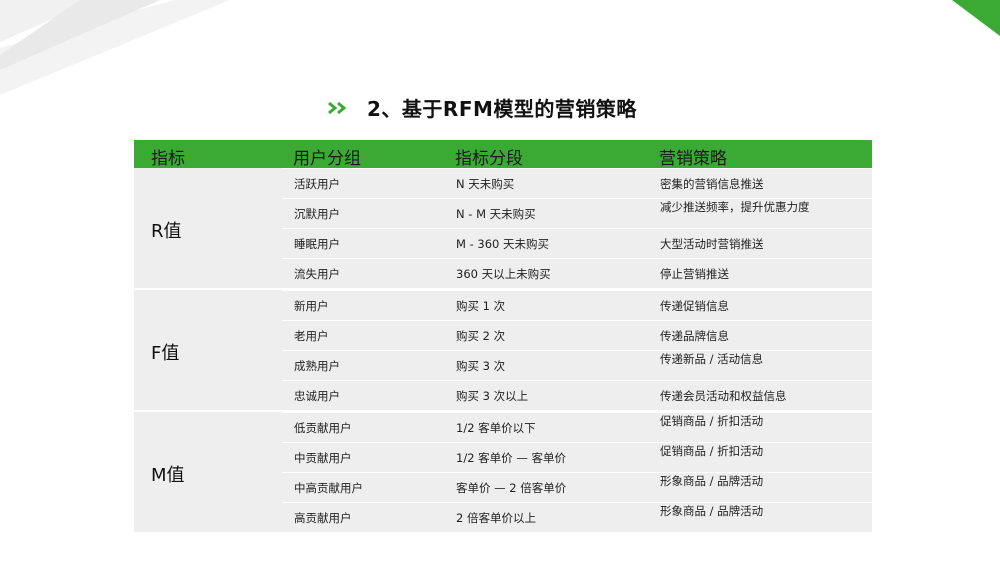 Image resolution: width=1000 pixels, height=563 pixels. I want to click on user-group-cell: 流失用户, so click(317, 274).